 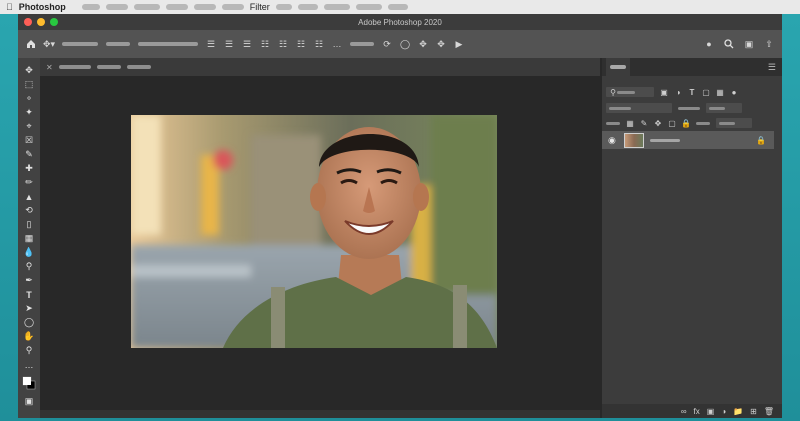 I want to click on menu-item-layer, so click(x=176, y=7).